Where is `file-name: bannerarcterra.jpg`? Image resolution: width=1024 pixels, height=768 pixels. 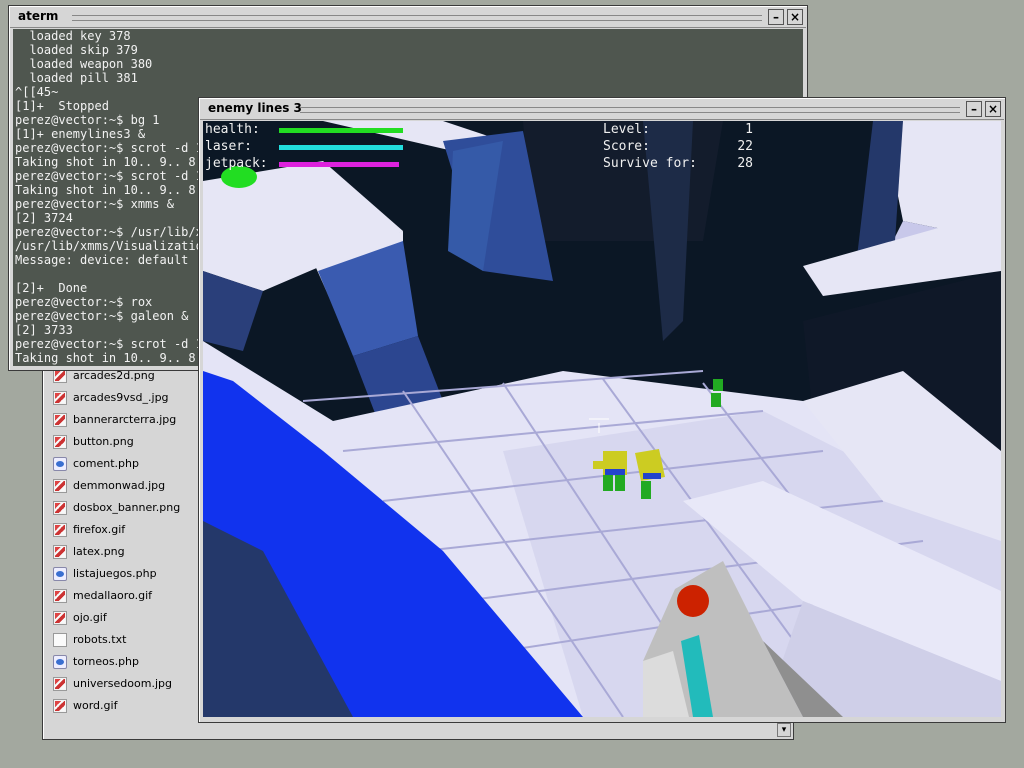 file-name: bannerarcterra.jpg is located at coordinates (125, 419).